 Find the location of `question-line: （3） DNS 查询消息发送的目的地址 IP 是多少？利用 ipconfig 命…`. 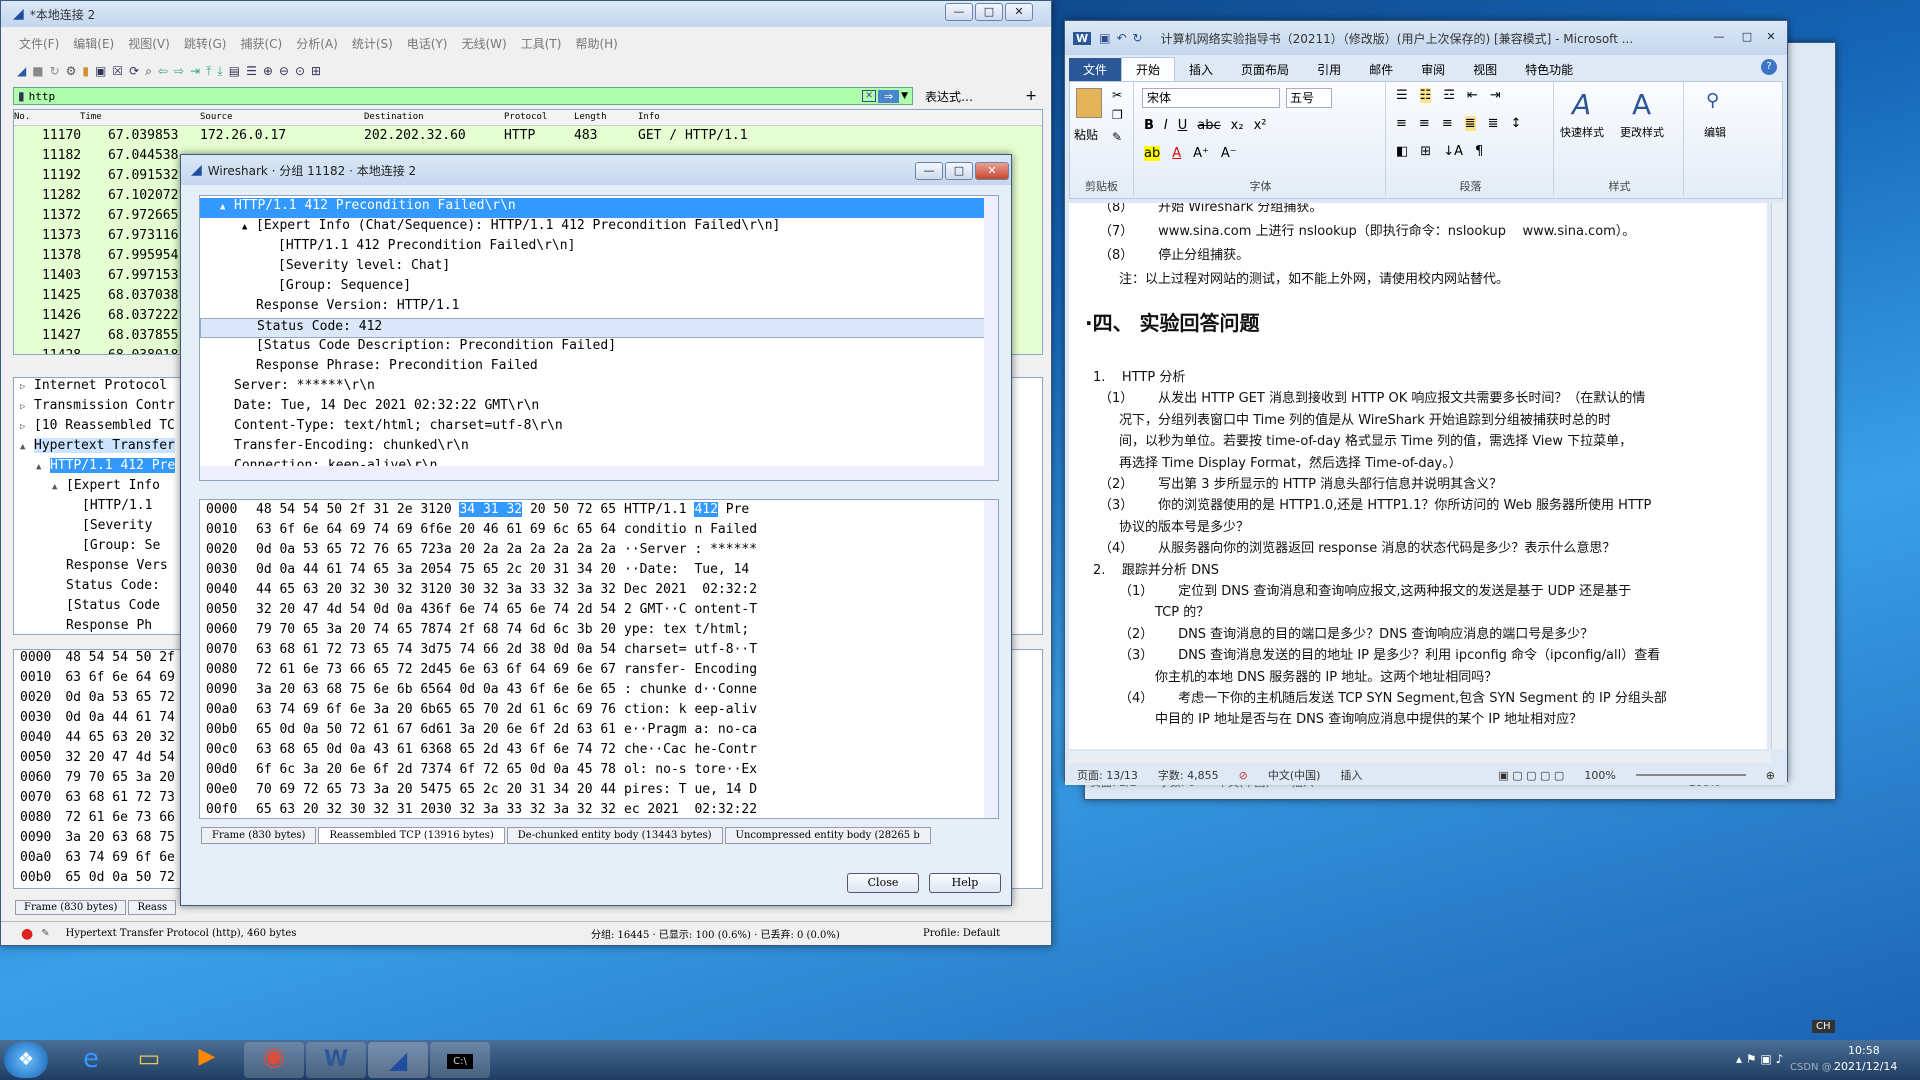

question-line: （3） DNS 查询消息发送的目的地址 IP 是多少？利用 ipconfig 命… is located at coordinates (1389, 655).